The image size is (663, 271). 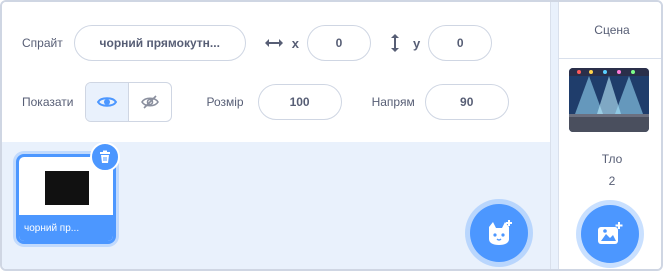 What do you see at coordinates (257, 43) in the screenshot?
I see `sprite-info-row-1: Спрайт чорний прямокутн... x 0 y 0` at bounding box center [257, 43].